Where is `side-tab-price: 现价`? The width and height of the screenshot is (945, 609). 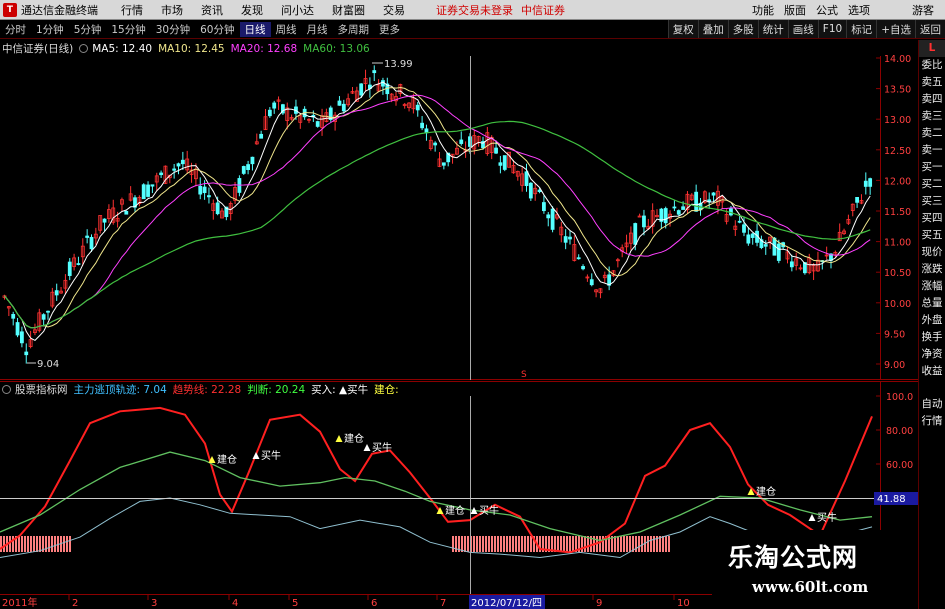
side-tab-price: 现价 is located at coordinates (932, 252).